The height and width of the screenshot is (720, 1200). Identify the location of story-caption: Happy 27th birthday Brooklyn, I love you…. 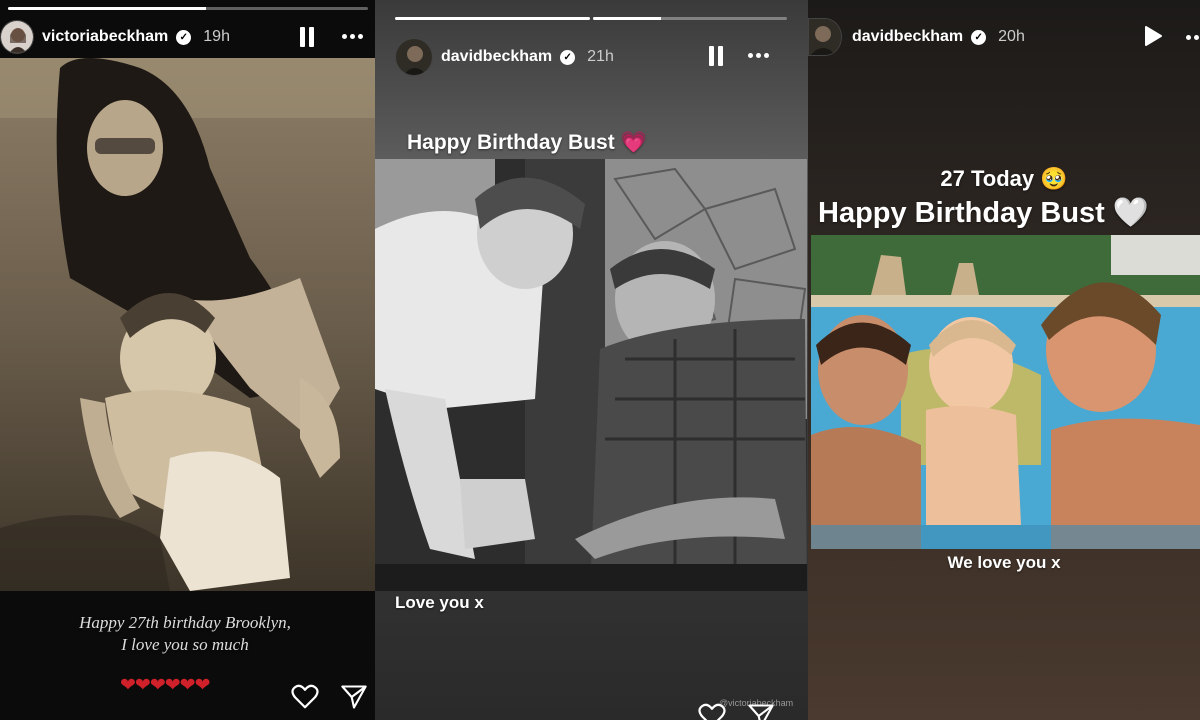
(185, 634).